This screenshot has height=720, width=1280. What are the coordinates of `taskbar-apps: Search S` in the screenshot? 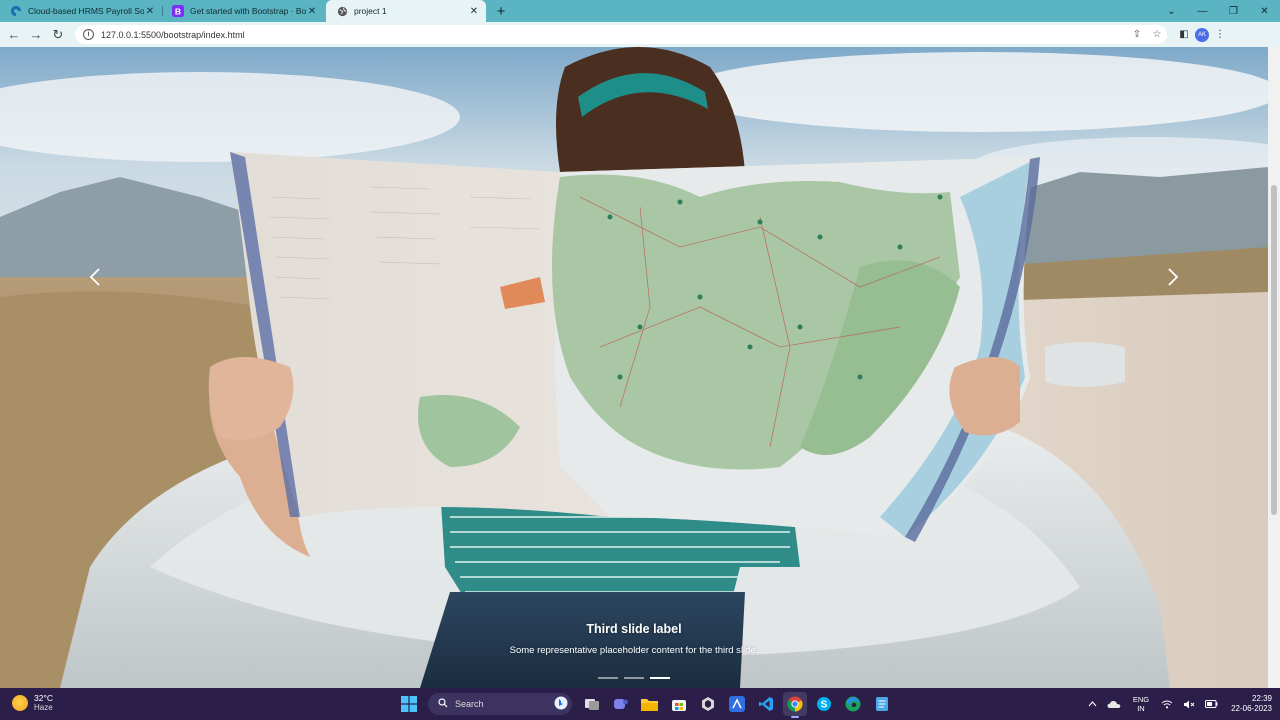 It's located at (645, 705).